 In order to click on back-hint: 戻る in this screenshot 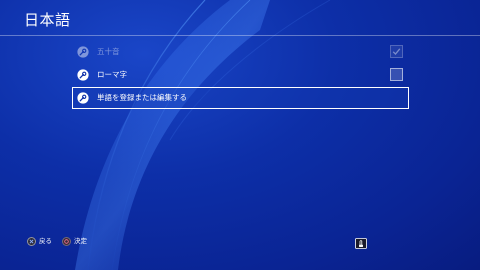, I will do `click(39, 241)`.